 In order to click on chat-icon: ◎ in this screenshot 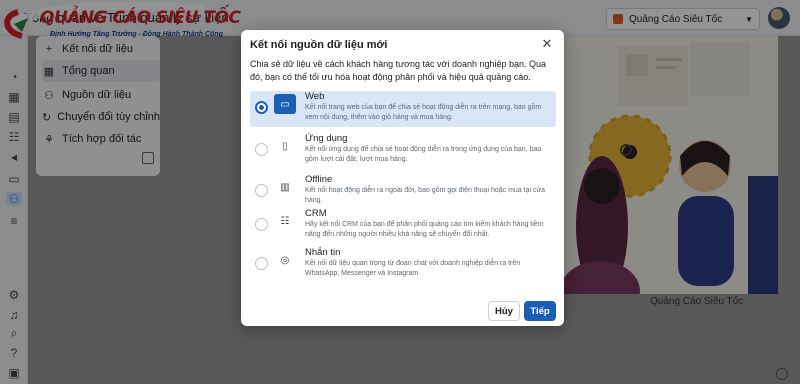, I will do `click(285, 260)`.